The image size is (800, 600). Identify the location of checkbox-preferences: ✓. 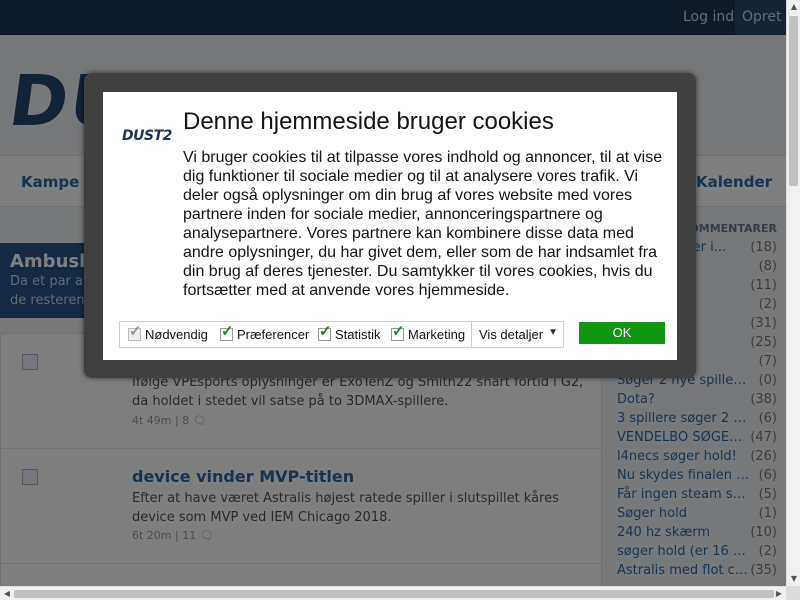
(227, 332).